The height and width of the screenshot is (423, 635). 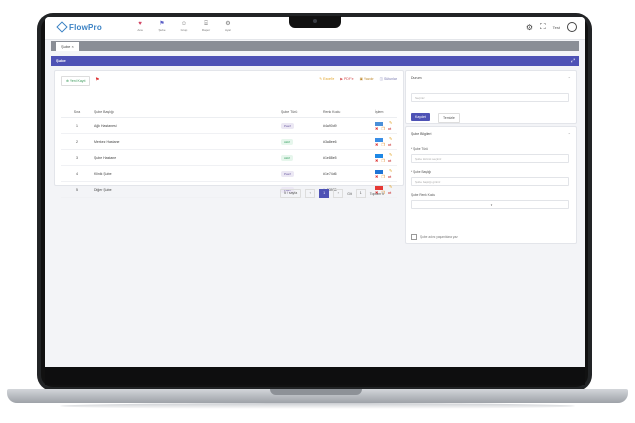 What do you see at coordinates (449, 118) in the screenshot?
I see `clear-button: Temizle` at bounding box center [449, 118].